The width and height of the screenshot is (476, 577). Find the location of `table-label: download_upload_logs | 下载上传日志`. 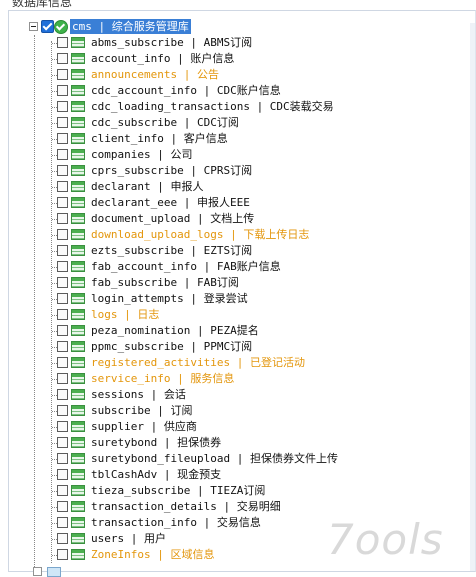

table-label: download_upload_logs | 下载上传日志 is located at coordinates (200, 235).